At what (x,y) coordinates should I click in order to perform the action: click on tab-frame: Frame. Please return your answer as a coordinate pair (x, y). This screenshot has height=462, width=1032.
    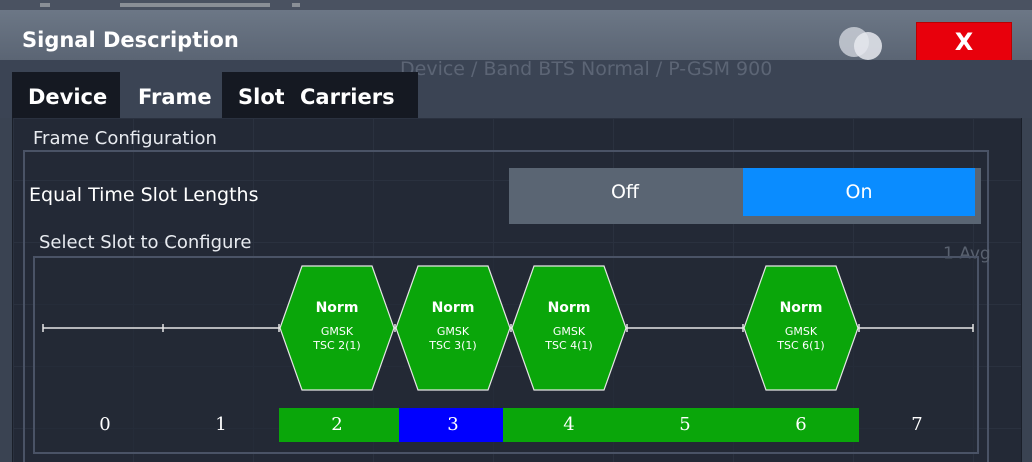
    Looking at the image, I should click on (172, 95).